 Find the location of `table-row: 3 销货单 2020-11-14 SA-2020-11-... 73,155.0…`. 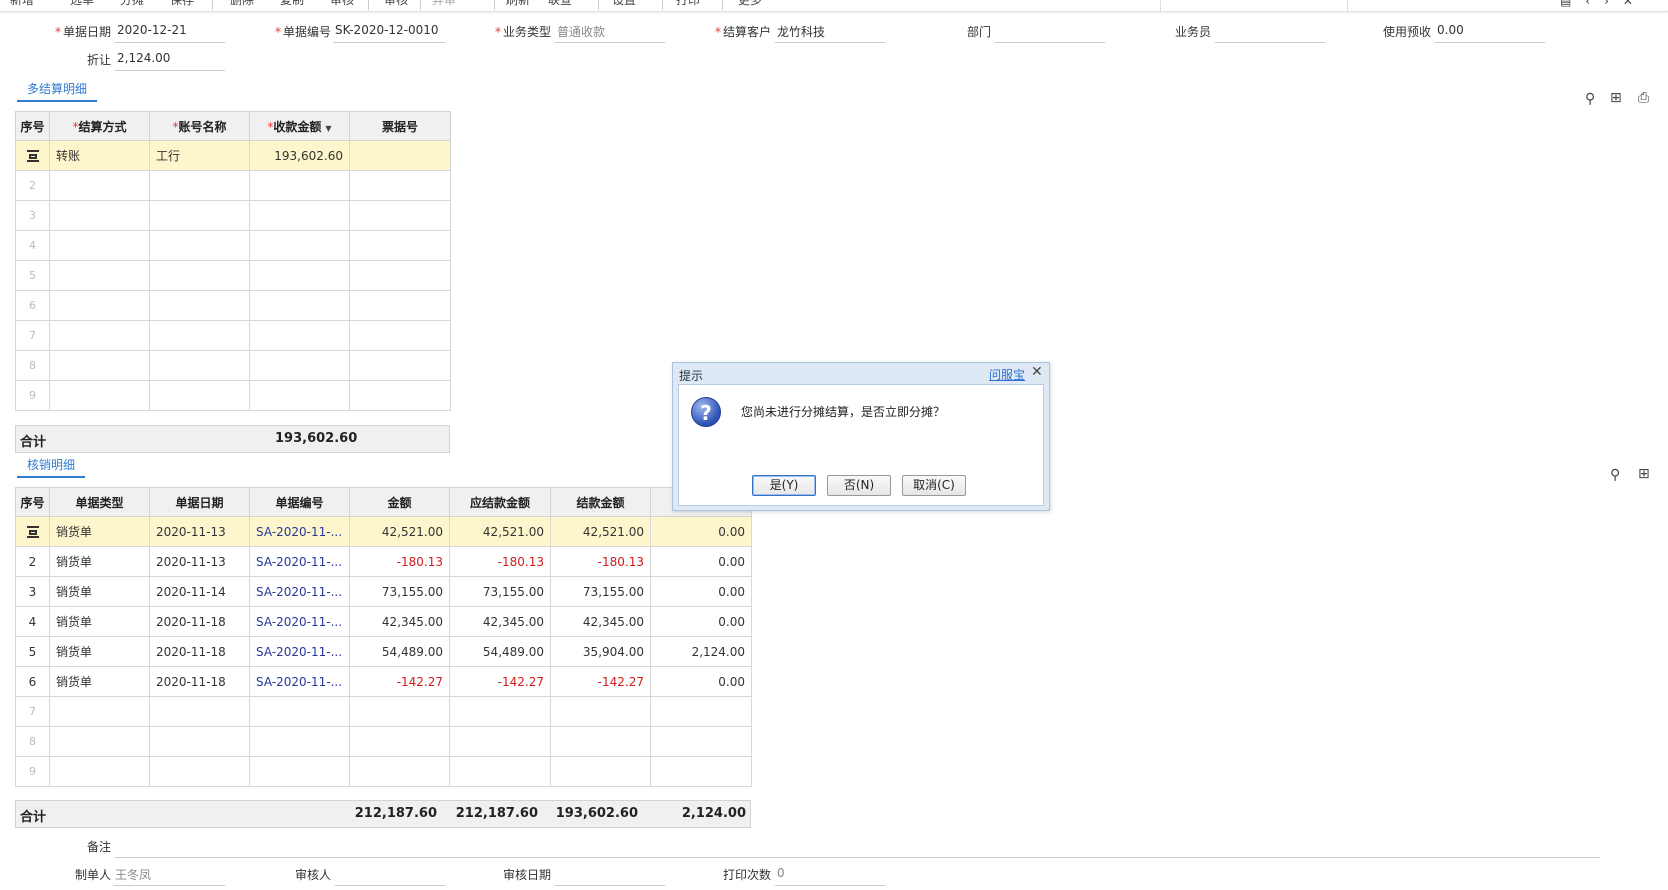

table-row: 3 销货单 2020-11-14 SA-2020-11-... 73,155.0… is located at coordinates (383, 591).